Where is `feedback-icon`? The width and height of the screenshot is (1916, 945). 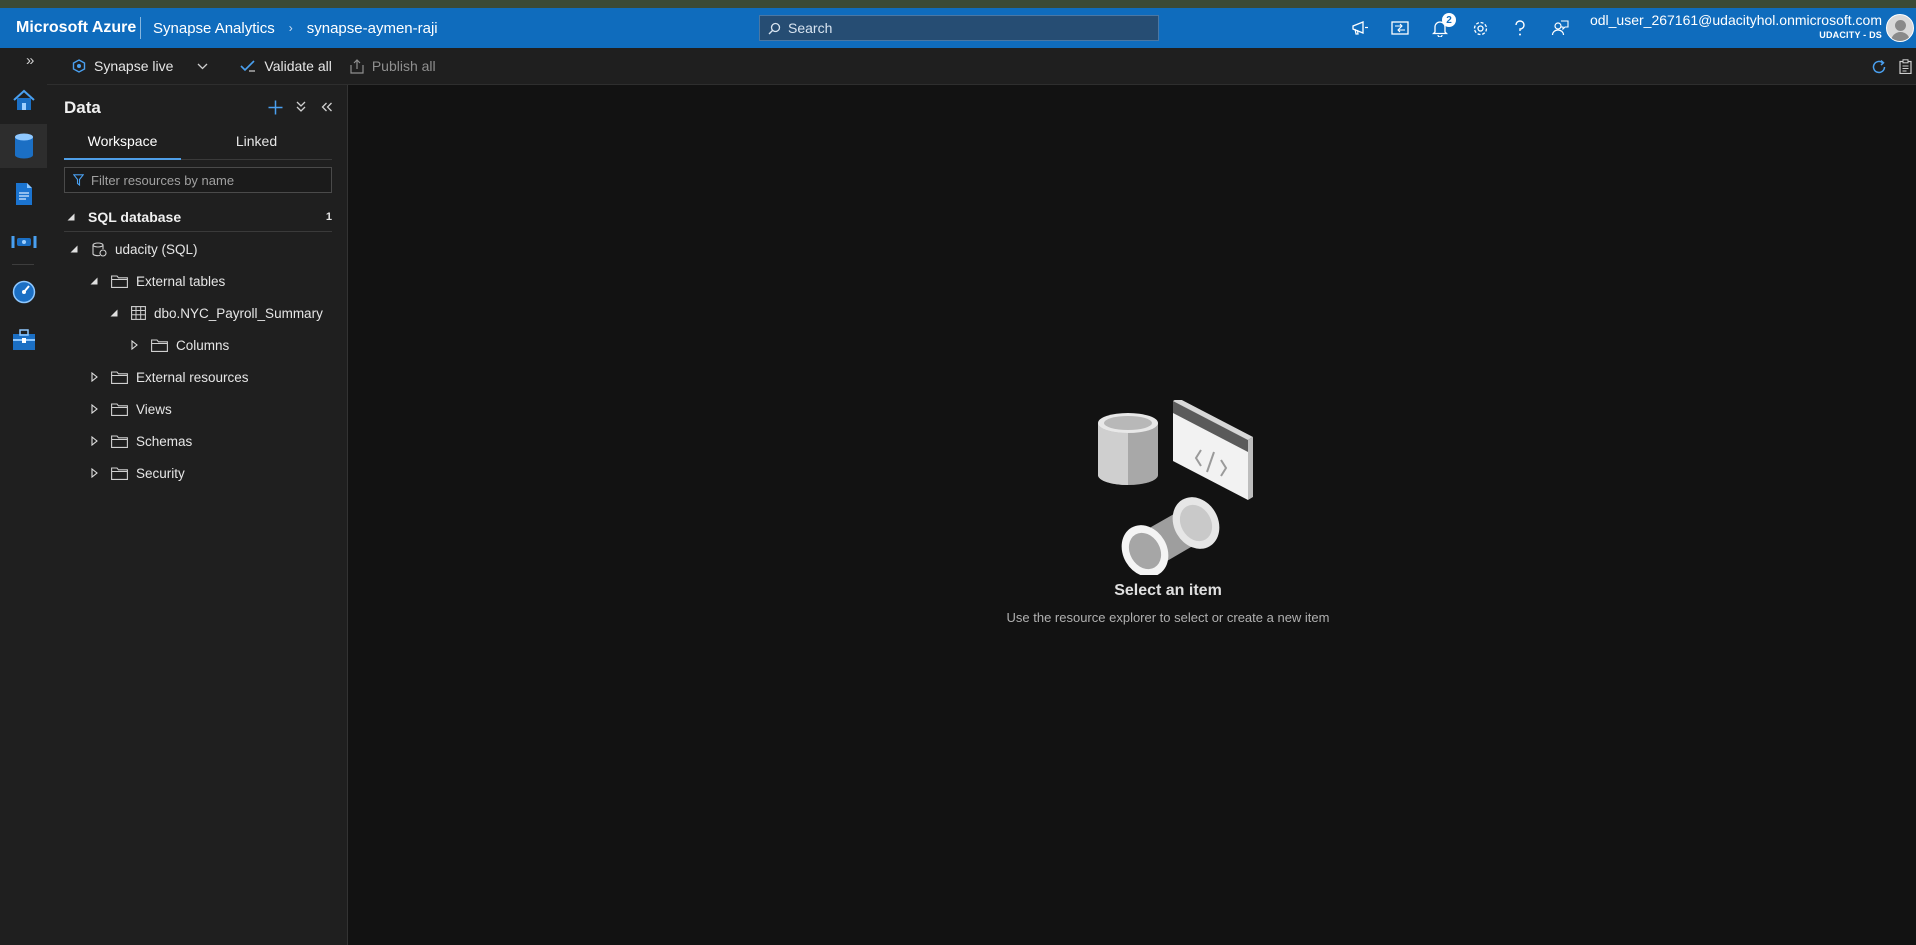 feedback-icon is located at coordinates (1560, 28).